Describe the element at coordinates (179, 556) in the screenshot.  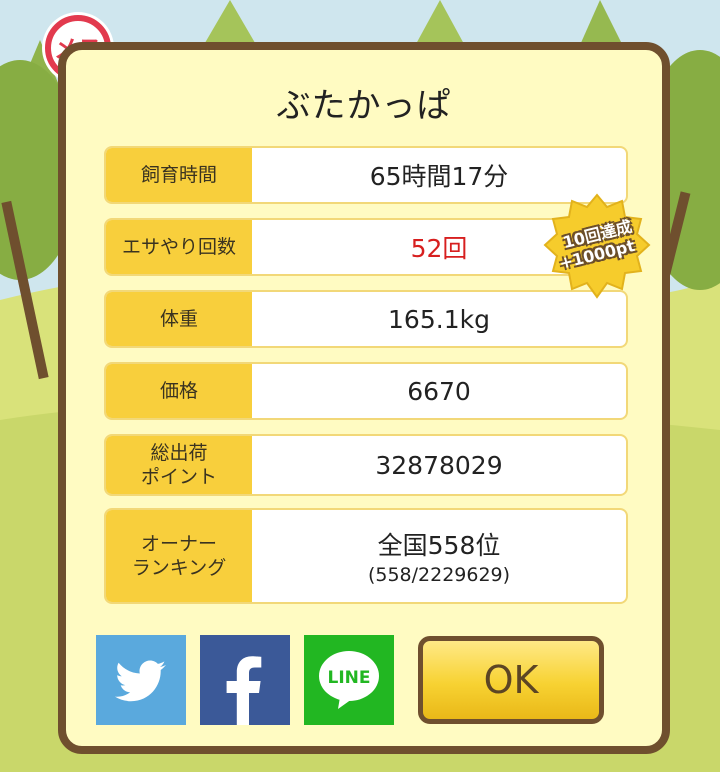
I see `row-label: オーナー ランキング` at that location.